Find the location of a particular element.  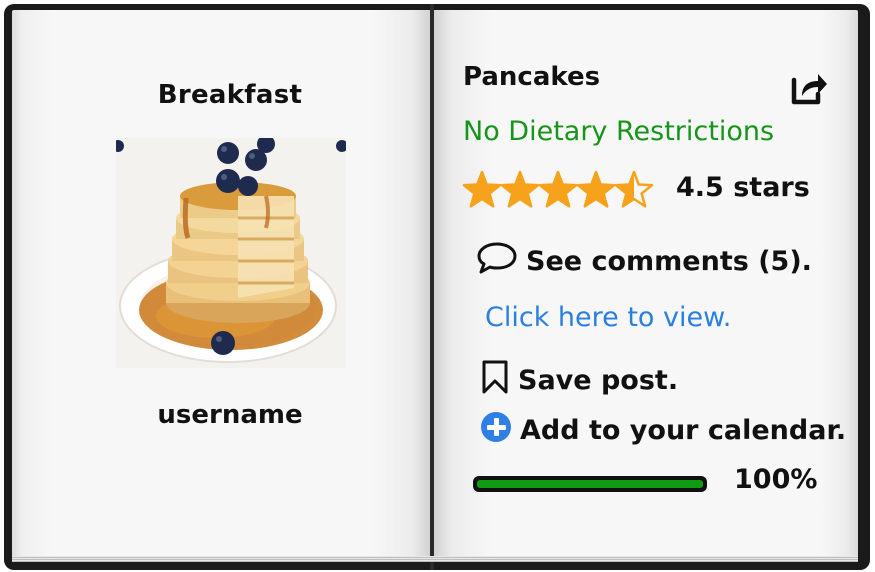

page-edges is located at coordinates (435, 559).